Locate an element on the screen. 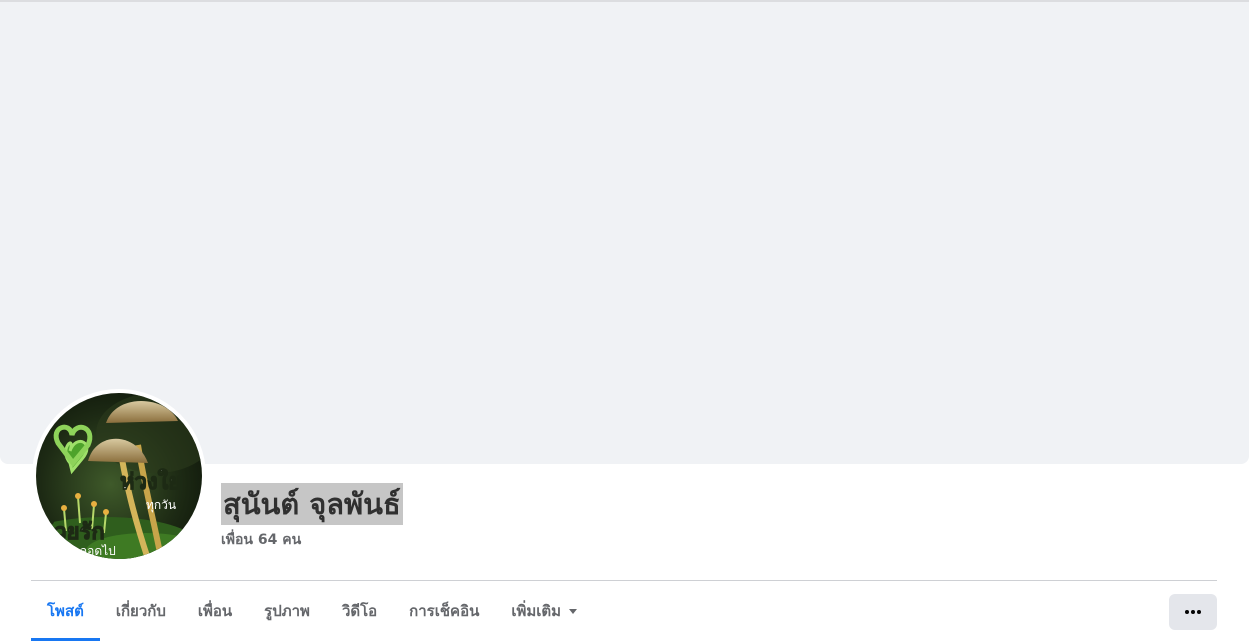 The image size is (1254, 641). tab-label: เพื่อน is located at coordinates (215, 611).